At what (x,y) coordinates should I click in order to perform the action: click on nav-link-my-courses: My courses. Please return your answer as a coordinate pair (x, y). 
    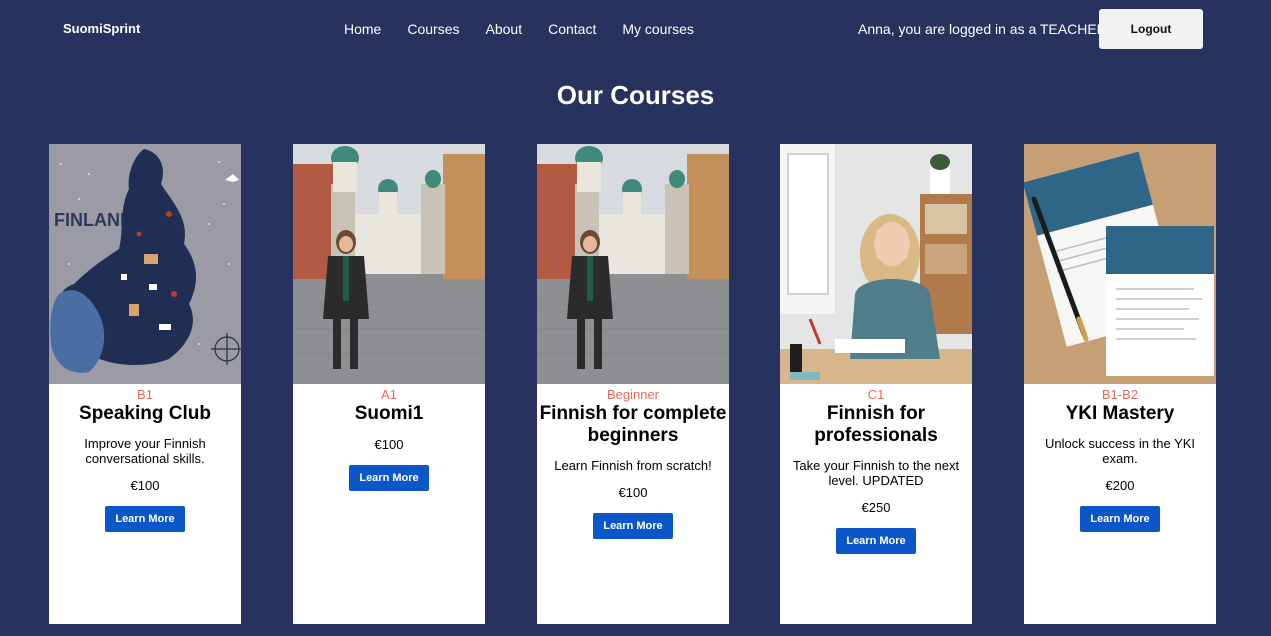
    Looking at the image, I should click on (658, 29).